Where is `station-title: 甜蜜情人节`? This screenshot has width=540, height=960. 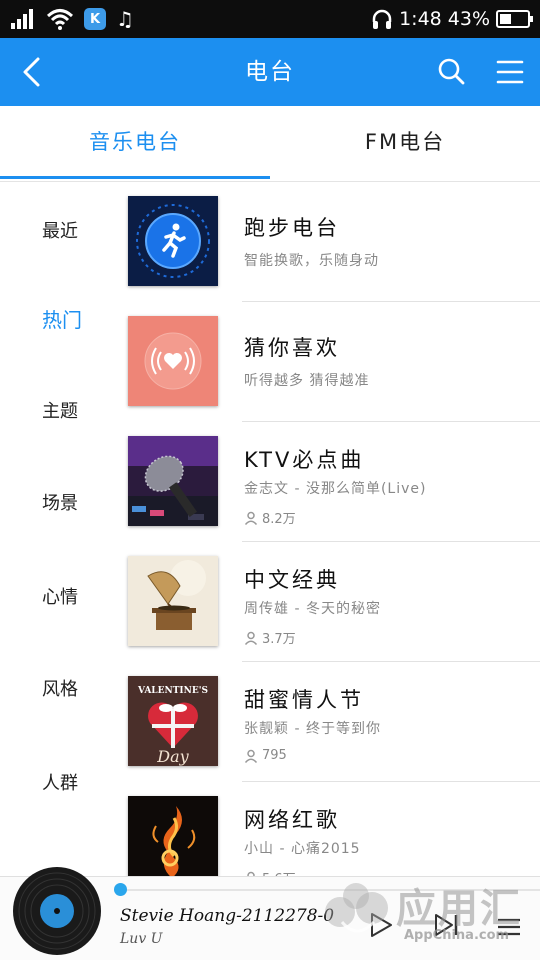 station-title: 甜蜜情人节 is located at coordinates (304, 700).